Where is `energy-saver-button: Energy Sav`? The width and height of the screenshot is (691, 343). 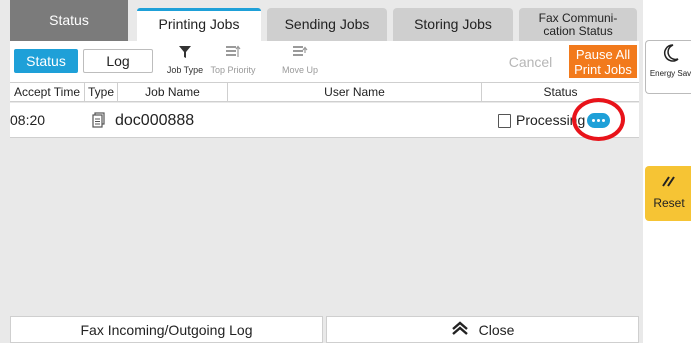
energy-saver-button: Energy Sav is located at coordinates (668, 67).